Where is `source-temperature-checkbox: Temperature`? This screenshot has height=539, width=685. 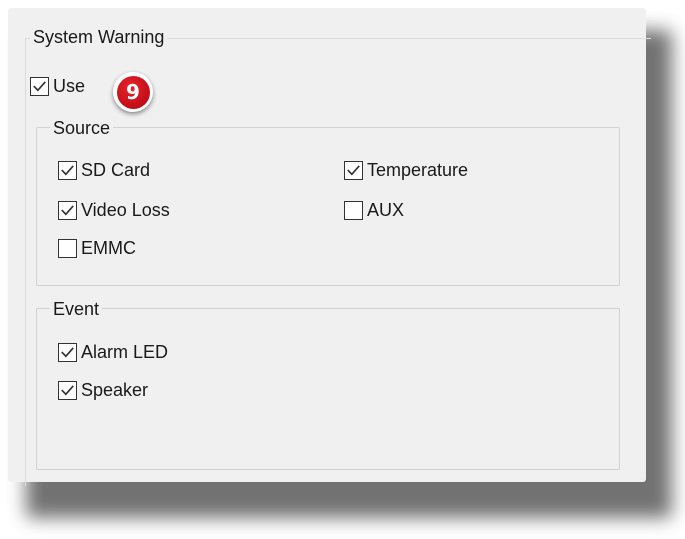 source-temperature-checkbox: Temperature is located at coordinates (406, 170).